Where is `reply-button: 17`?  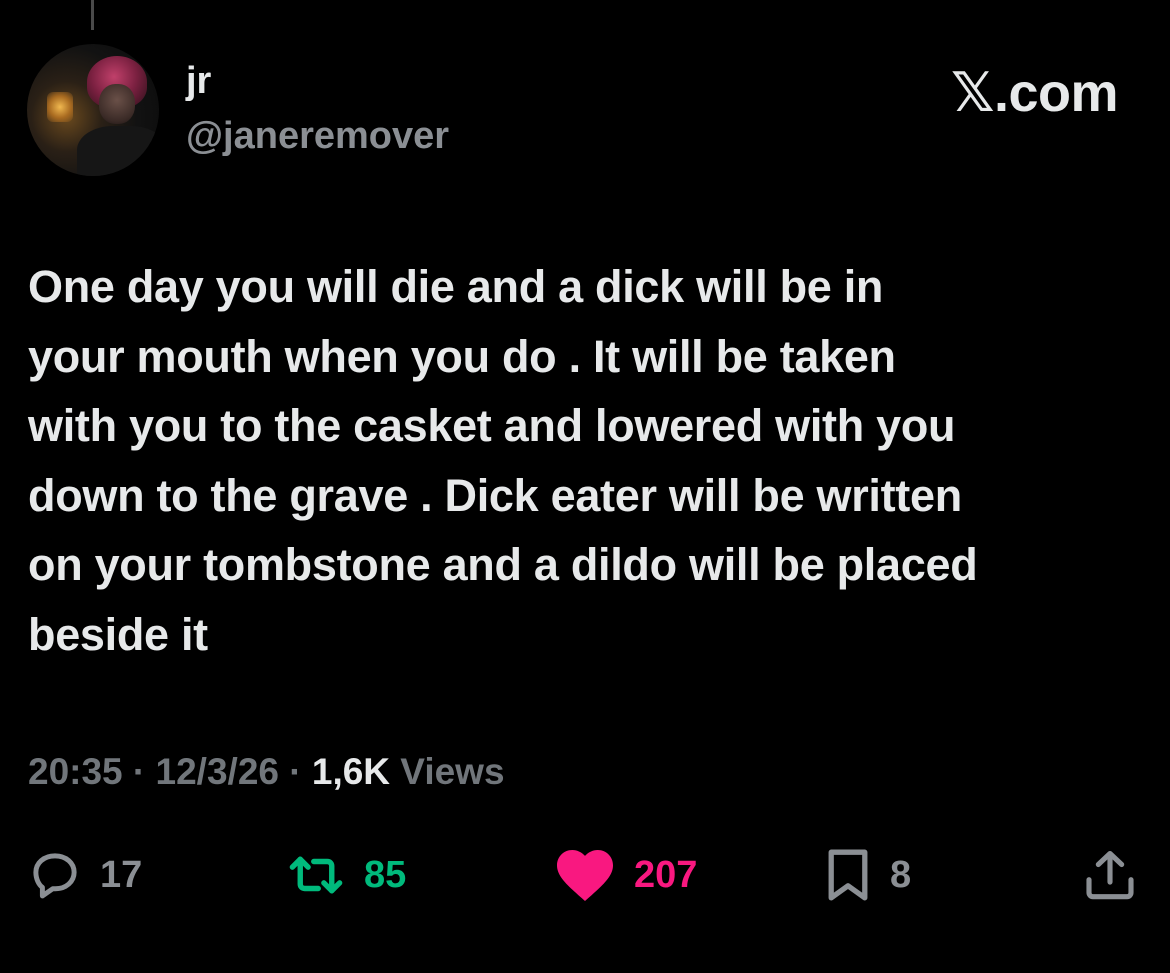 reply-button: 17 is located at coordinates (85, 875).